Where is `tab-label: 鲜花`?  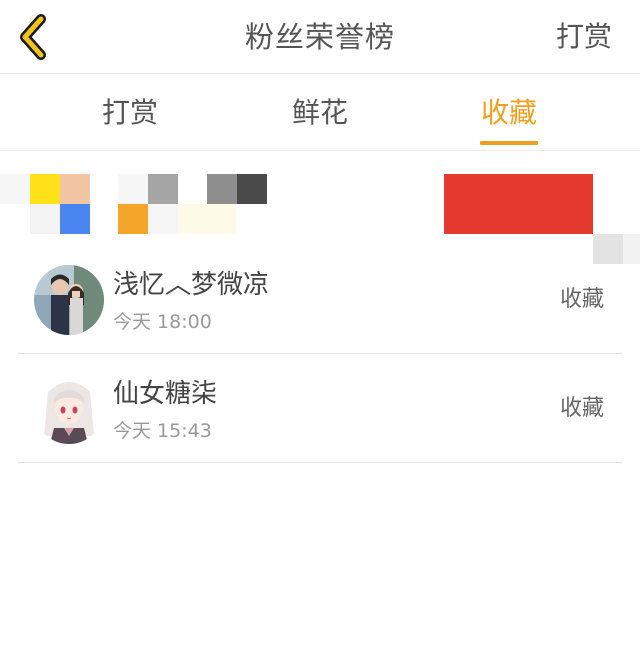
tab-label: 鲜花 is located at coordinates (319, 112).